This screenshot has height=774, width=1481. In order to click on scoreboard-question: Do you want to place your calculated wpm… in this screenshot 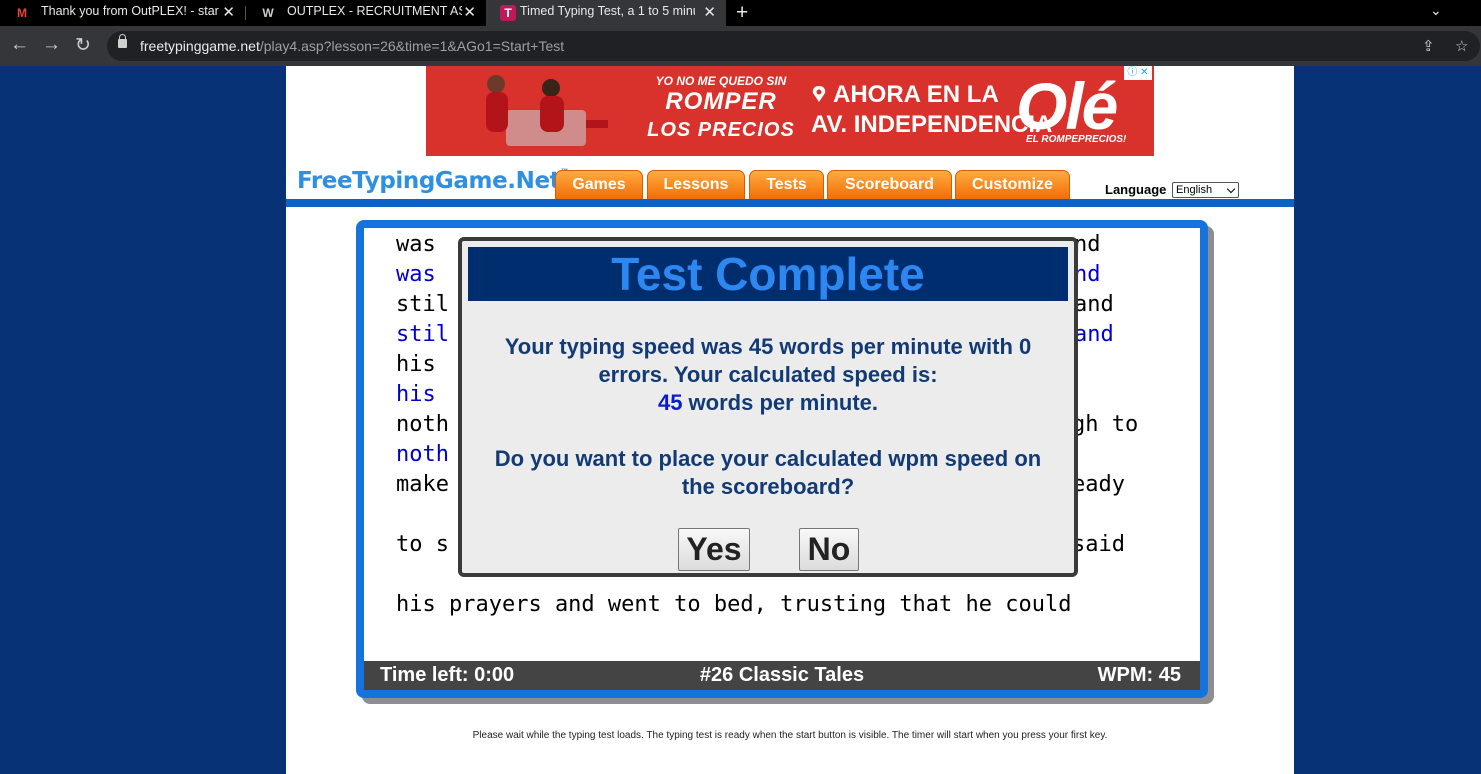, I will do `click(768, 472)`.